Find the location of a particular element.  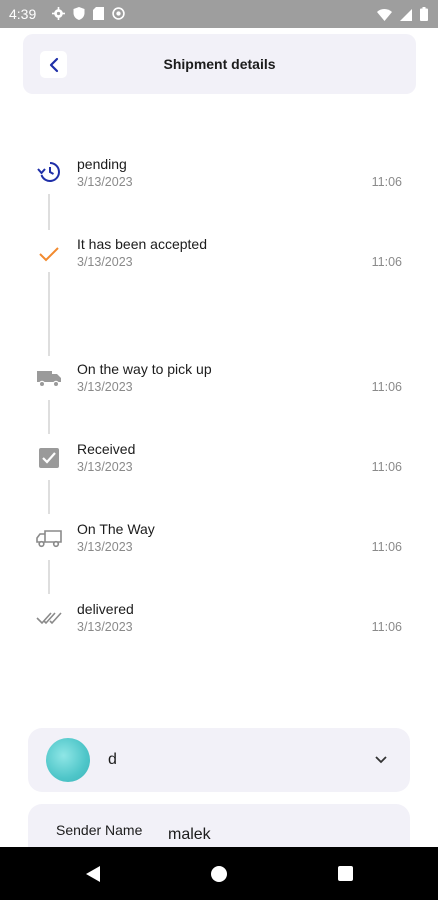

battery-icon is located at coordinates (424, 16).